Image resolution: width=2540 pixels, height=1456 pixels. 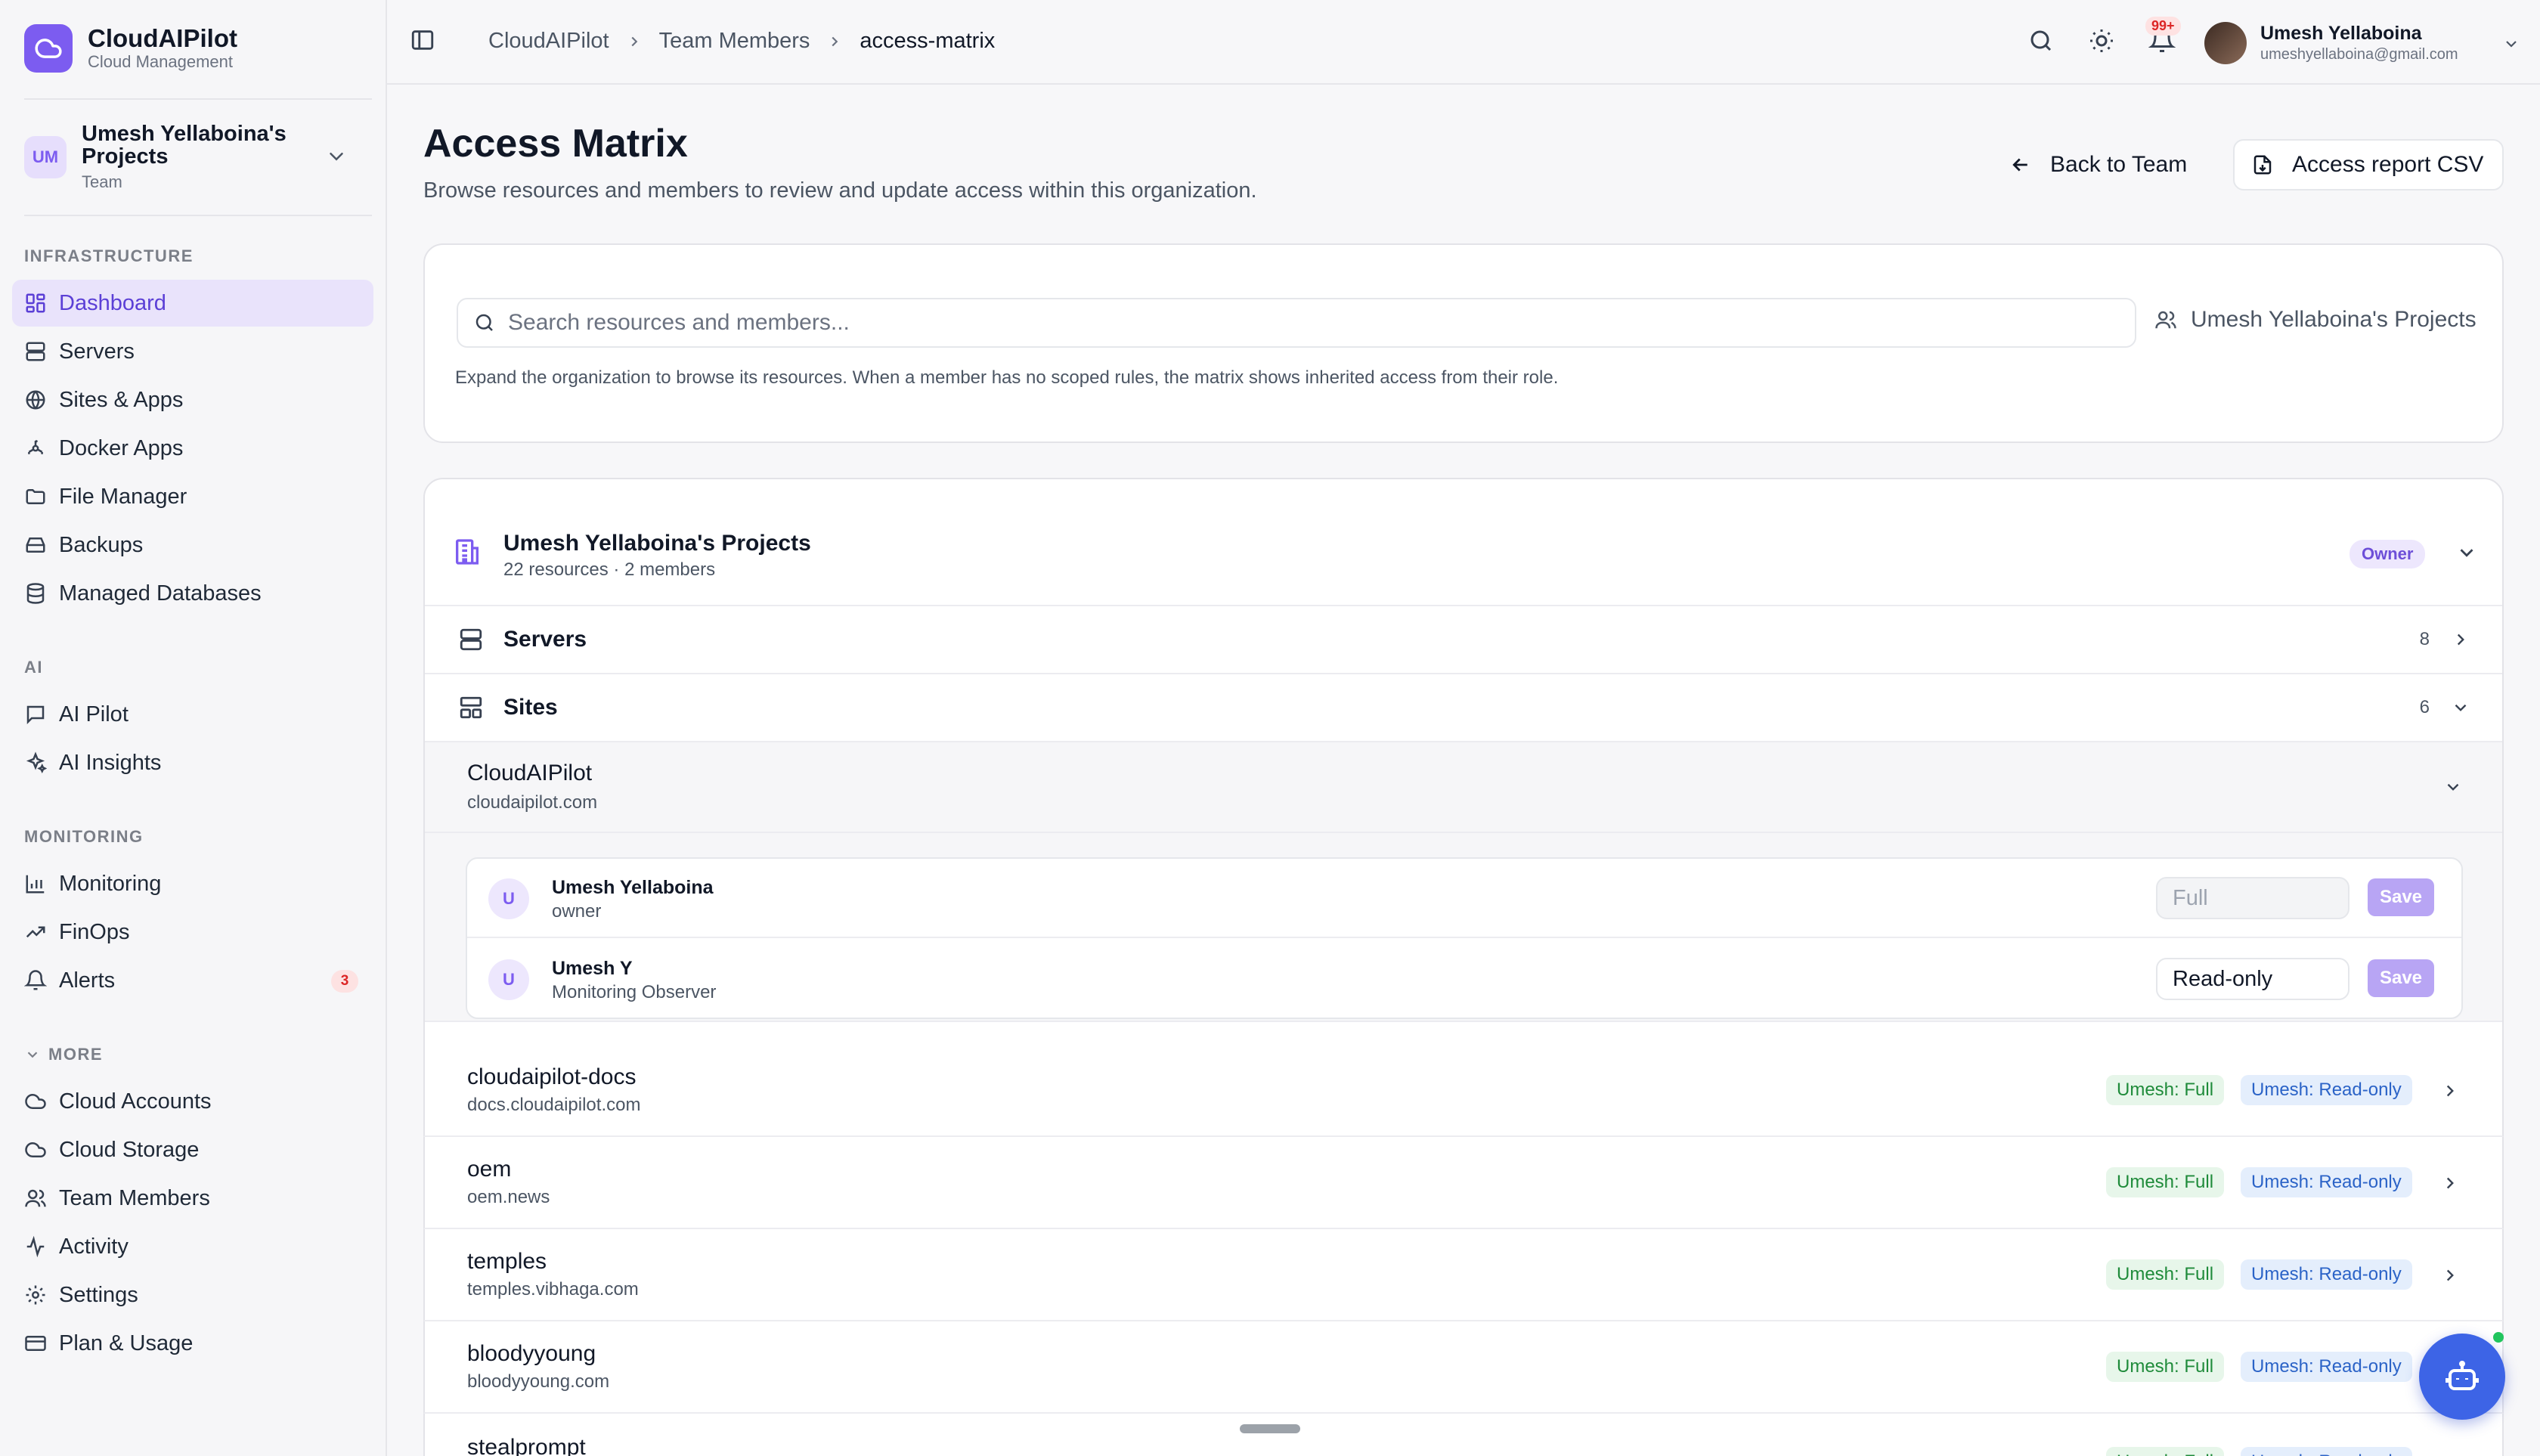 What do you see at coordinates (509, 1197) in the screenshot?
I see `site-domain: oem.news` at bounding box center [509, 1197].